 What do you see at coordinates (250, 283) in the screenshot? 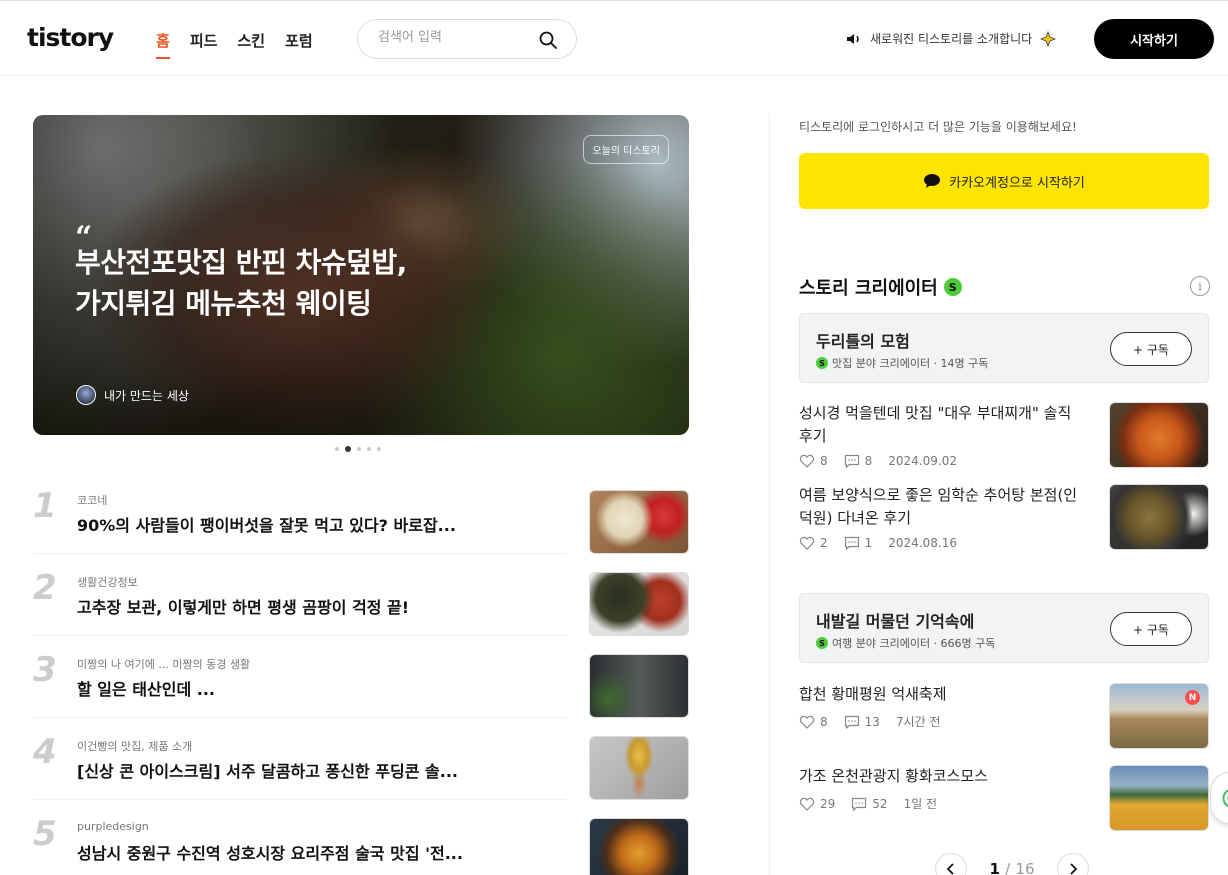
I see `featured-post-title: 부산전포맛집 반핀 차슈덮밥, 가지튀김 메뉴추천 웨이팅` at bounding box center [250, 283].